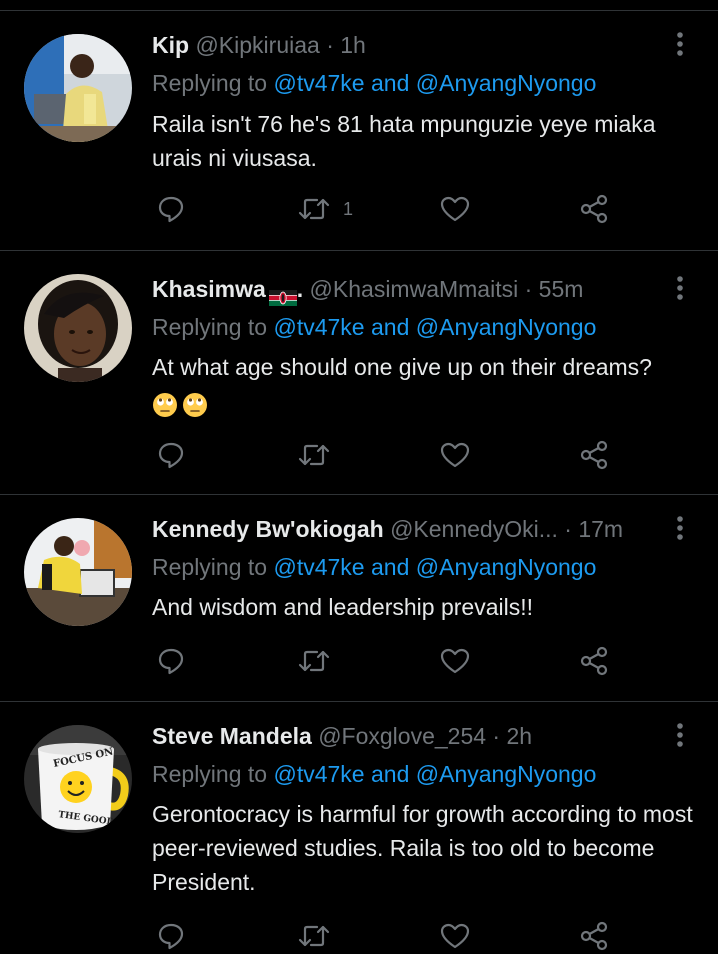 This screenshot has width=718, height=954. Describe the element at coordinates (414, 289) in the screenshot. I see `user-handle: @KhasimwaMmaitsi` at that location.